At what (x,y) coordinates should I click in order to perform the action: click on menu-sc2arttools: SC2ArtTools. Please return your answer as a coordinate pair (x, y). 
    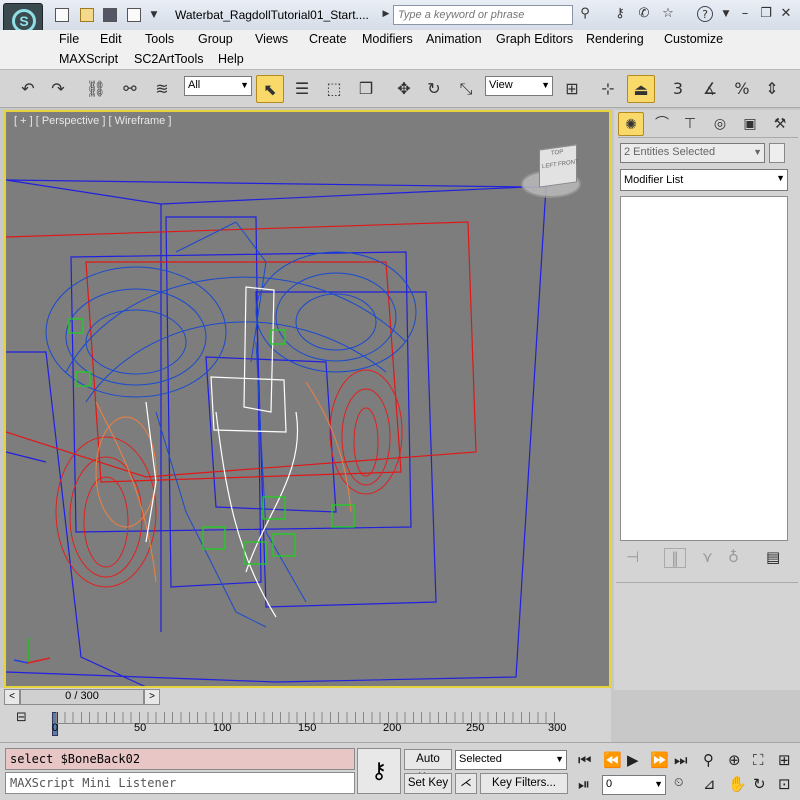
    Looking at the image, I should click on (168, 59).